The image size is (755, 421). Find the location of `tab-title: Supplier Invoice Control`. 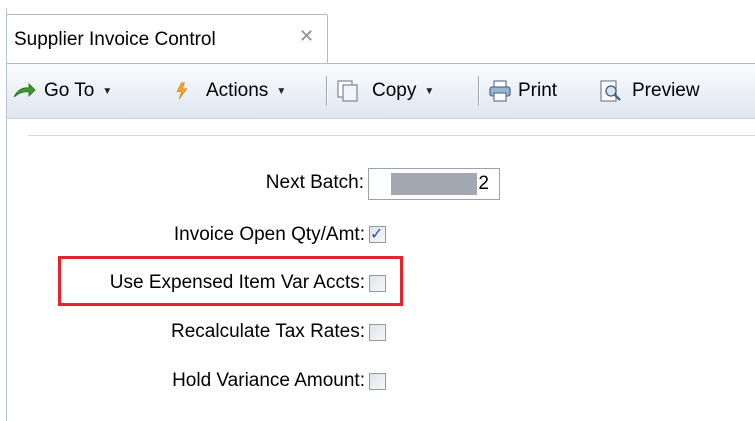

tab-title: Supplier Invoice Control is located at coordinates (115, 39).